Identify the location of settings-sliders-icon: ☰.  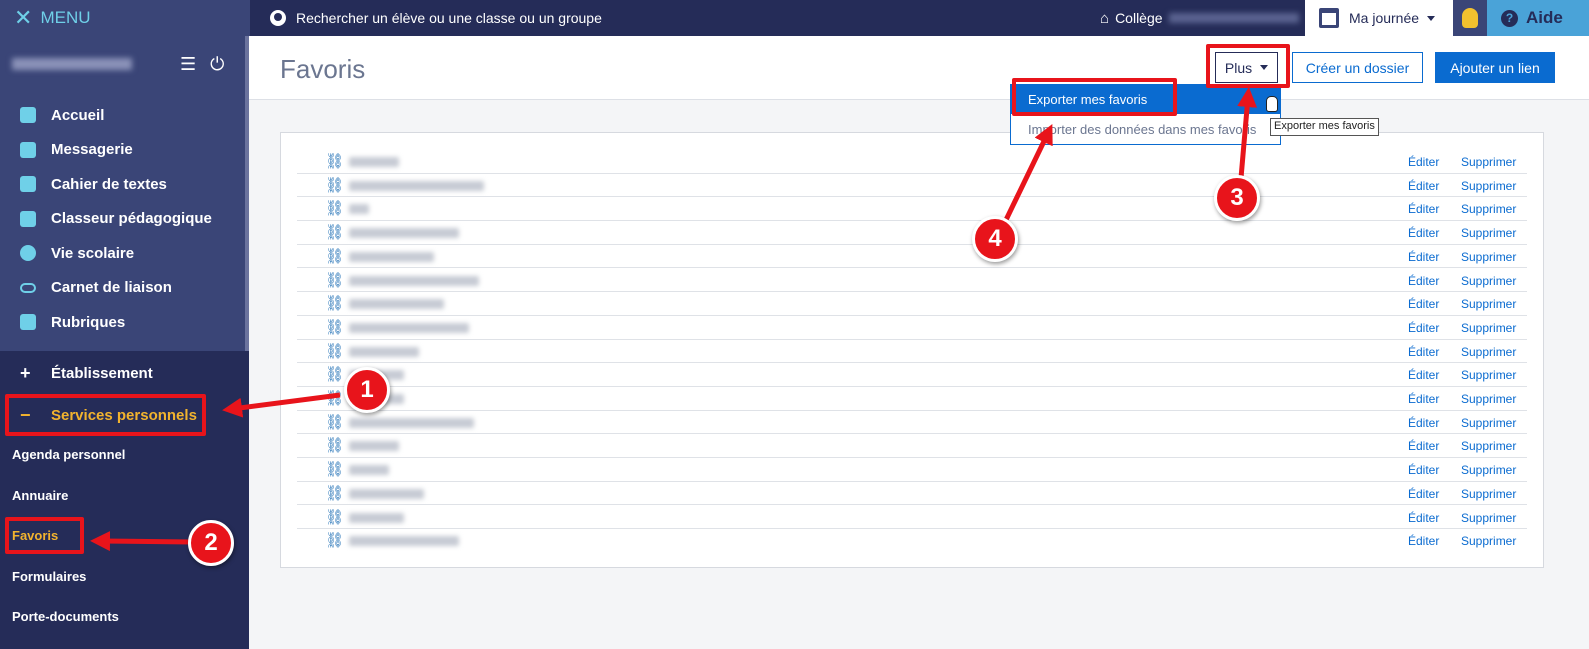
(188, 64).